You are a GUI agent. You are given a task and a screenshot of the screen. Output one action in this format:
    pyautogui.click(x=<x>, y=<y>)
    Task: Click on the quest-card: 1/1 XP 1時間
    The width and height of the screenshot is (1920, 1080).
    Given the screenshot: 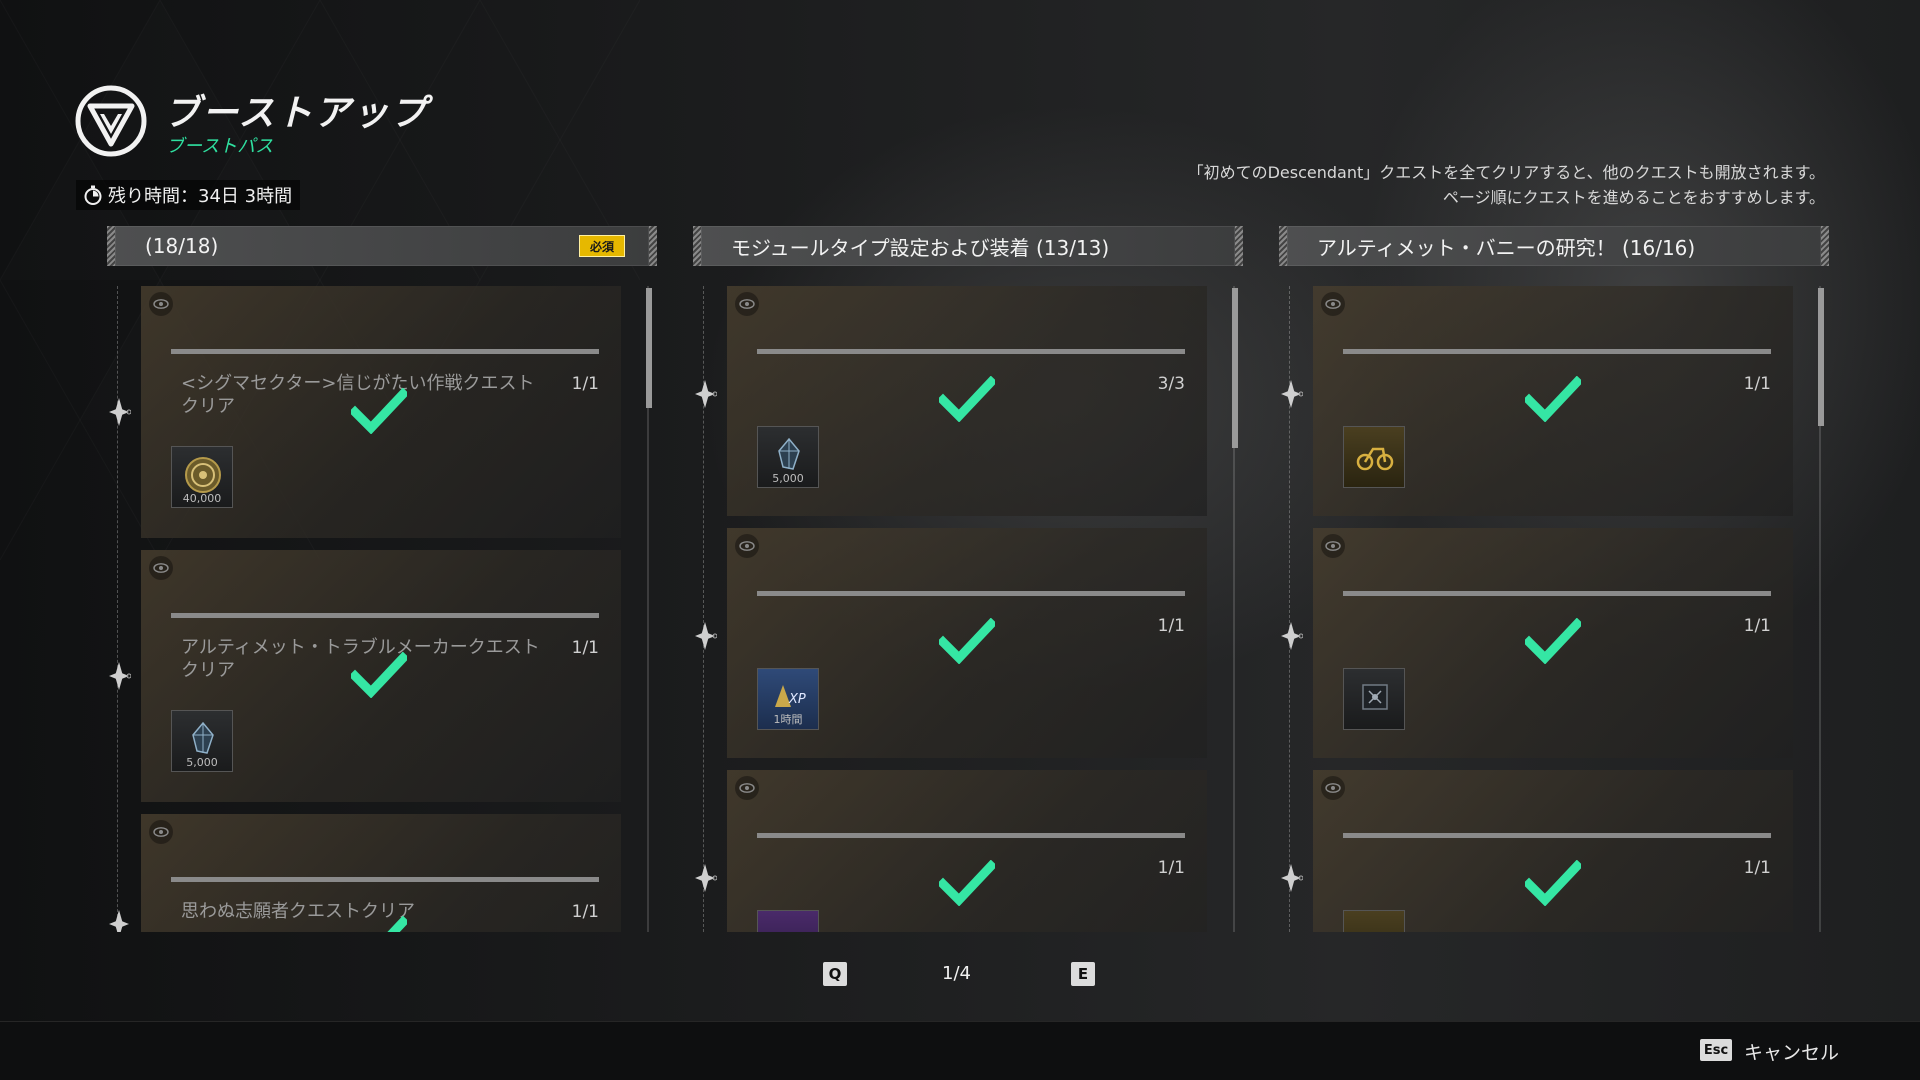 What is the action you would take?
    pyautogui.click(x=967, y=643)
    